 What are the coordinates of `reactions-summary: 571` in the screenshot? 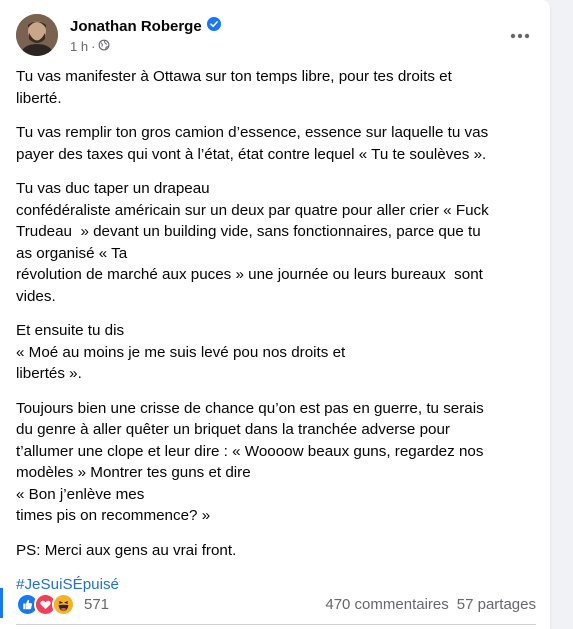 It's located at (63, 604).